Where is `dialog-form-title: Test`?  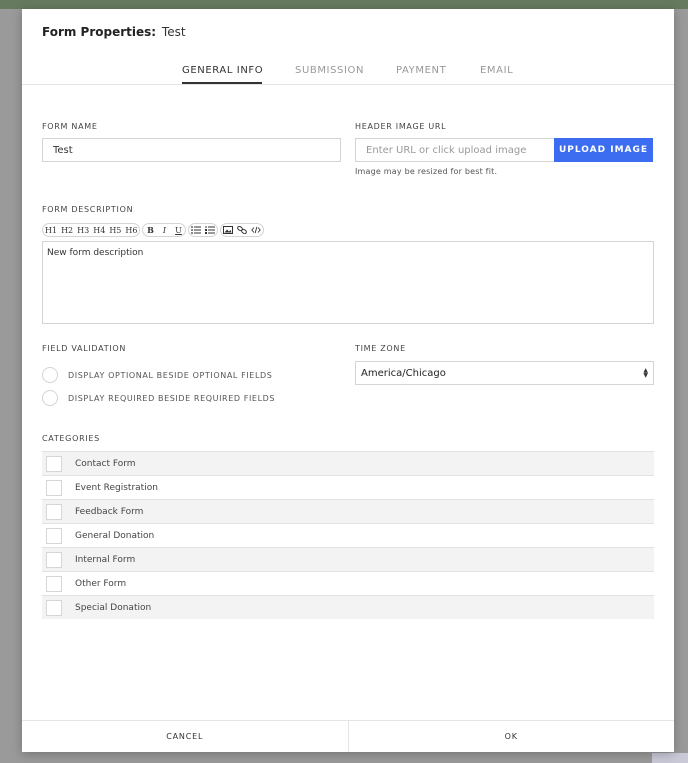
dialog-form-title: Test is located at coordinates (173, 32).